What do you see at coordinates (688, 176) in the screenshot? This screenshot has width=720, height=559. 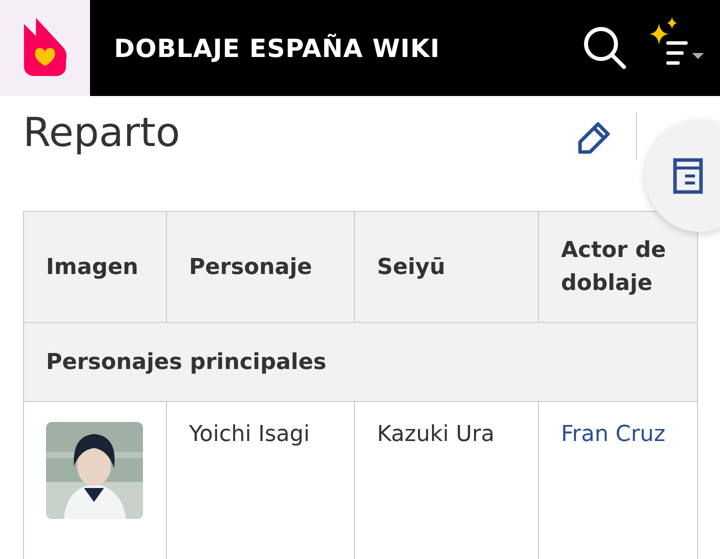 I see `contents-icon` at bounding box center [688, 176].